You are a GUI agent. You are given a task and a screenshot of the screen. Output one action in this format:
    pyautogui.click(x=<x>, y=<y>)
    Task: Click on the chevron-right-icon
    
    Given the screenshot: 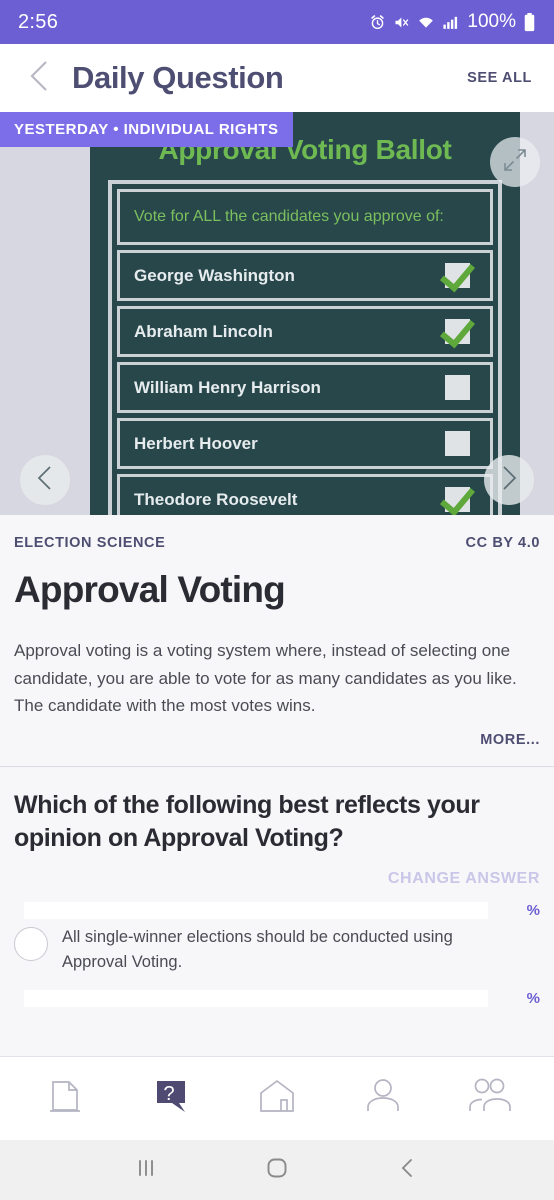 What is the action you would take?
    pyautogui.click(x=509, y=480)
    